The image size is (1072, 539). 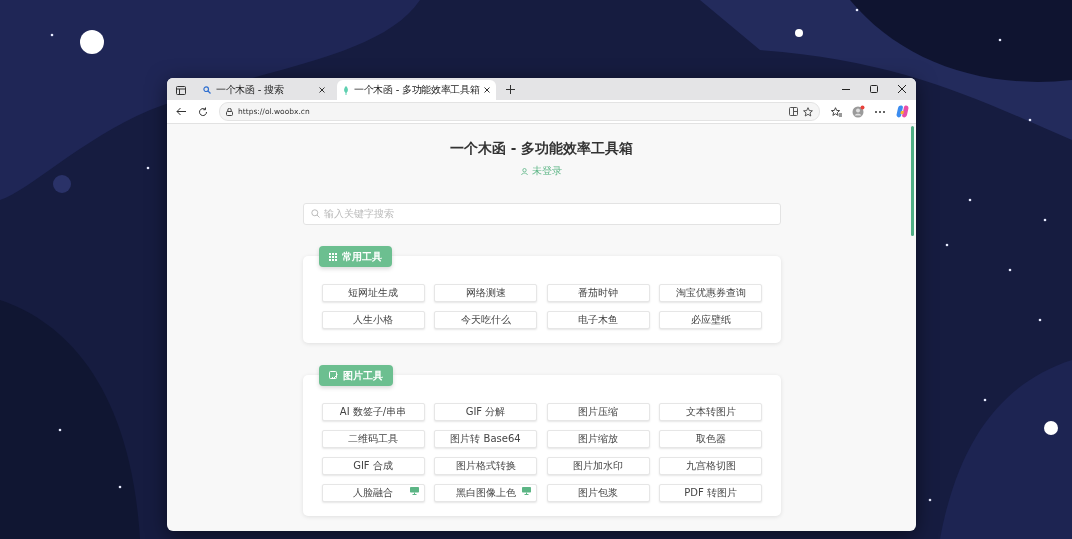 I want to click on tool-button: 黑白图像上色, so click(x=485, y=493).